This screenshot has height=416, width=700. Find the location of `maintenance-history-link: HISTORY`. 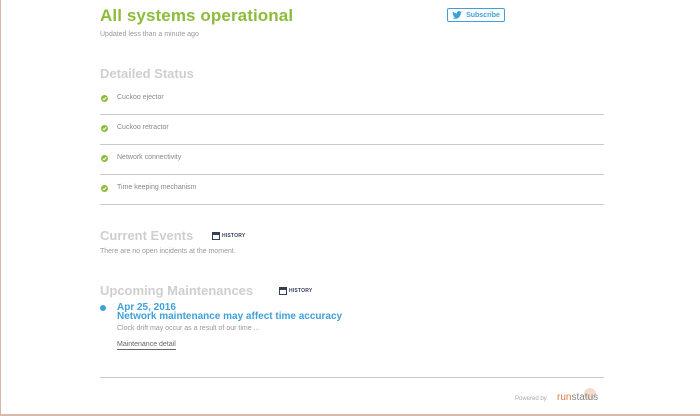

maintenance-history-link: HISTORY is located at coordinates (295, 291).